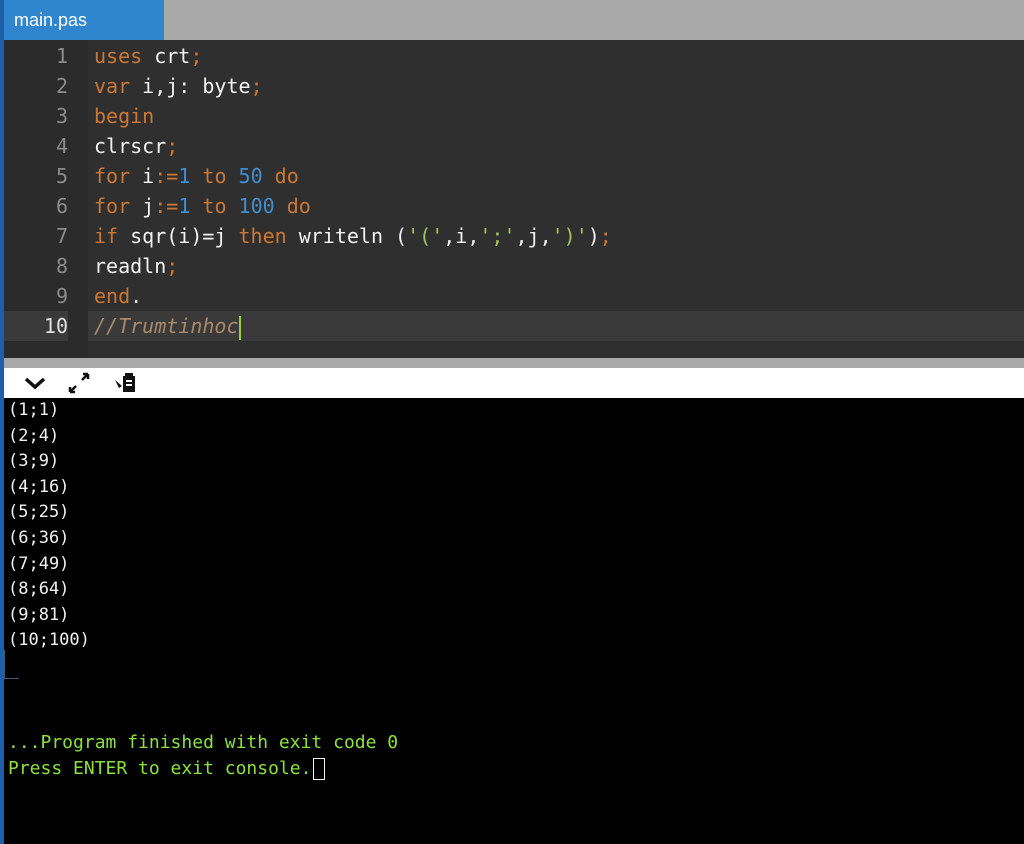 Image resolution: width=1024 pixels, height=844 pixels. What do you see at coordinates (256, 236) in the screenshot?
I see `code-token: then` at bounding box center [256, 236].